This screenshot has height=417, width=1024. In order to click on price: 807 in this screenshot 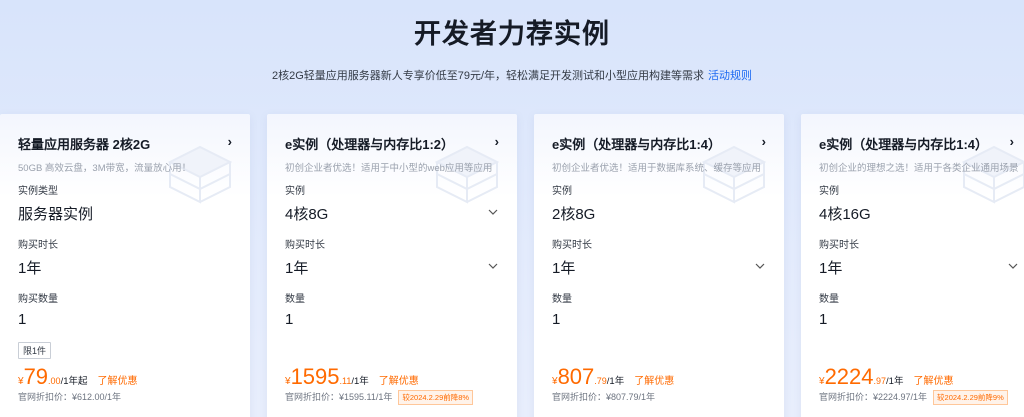, I will do `click(576, 376)`.